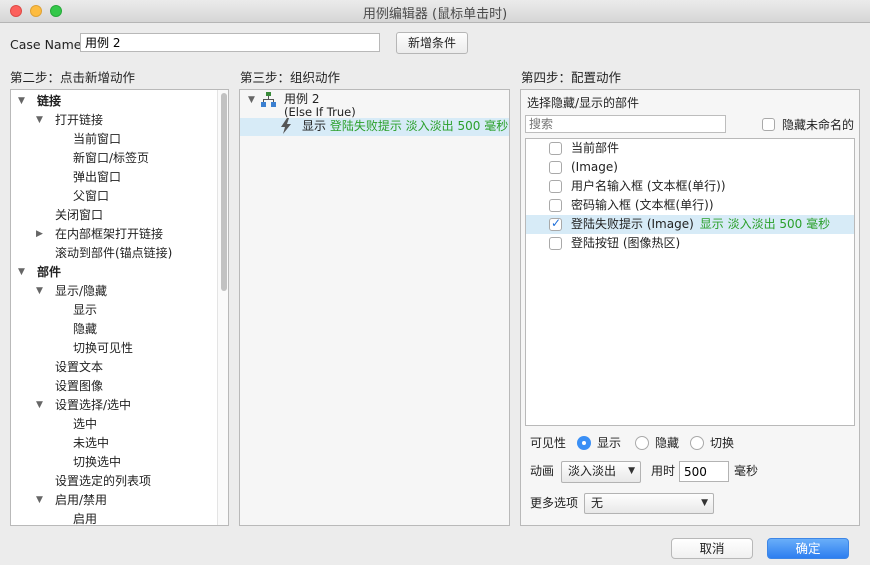 This screenshot has height=565, width=870. What do you see at coordinates (114, 101) in the screenshot?
I see `action-tree-item: ▼ 链接` at bounding box center [114, 101].